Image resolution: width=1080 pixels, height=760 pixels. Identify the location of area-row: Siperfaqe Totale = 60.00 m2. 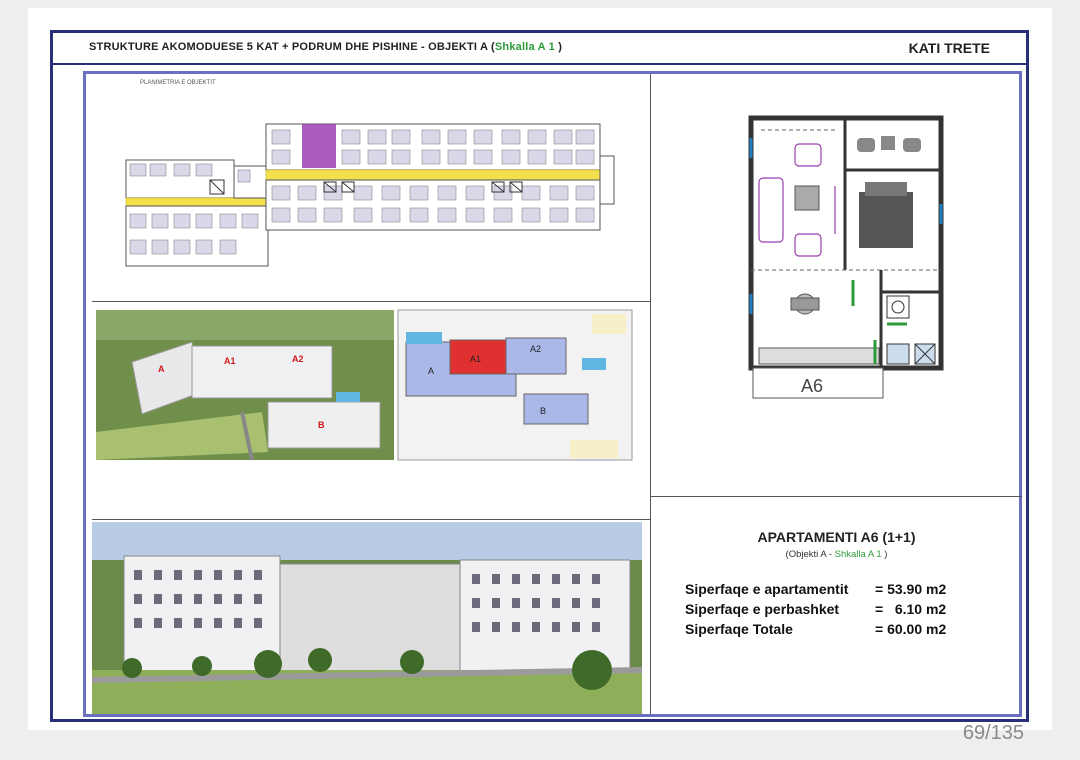
(835, 631).